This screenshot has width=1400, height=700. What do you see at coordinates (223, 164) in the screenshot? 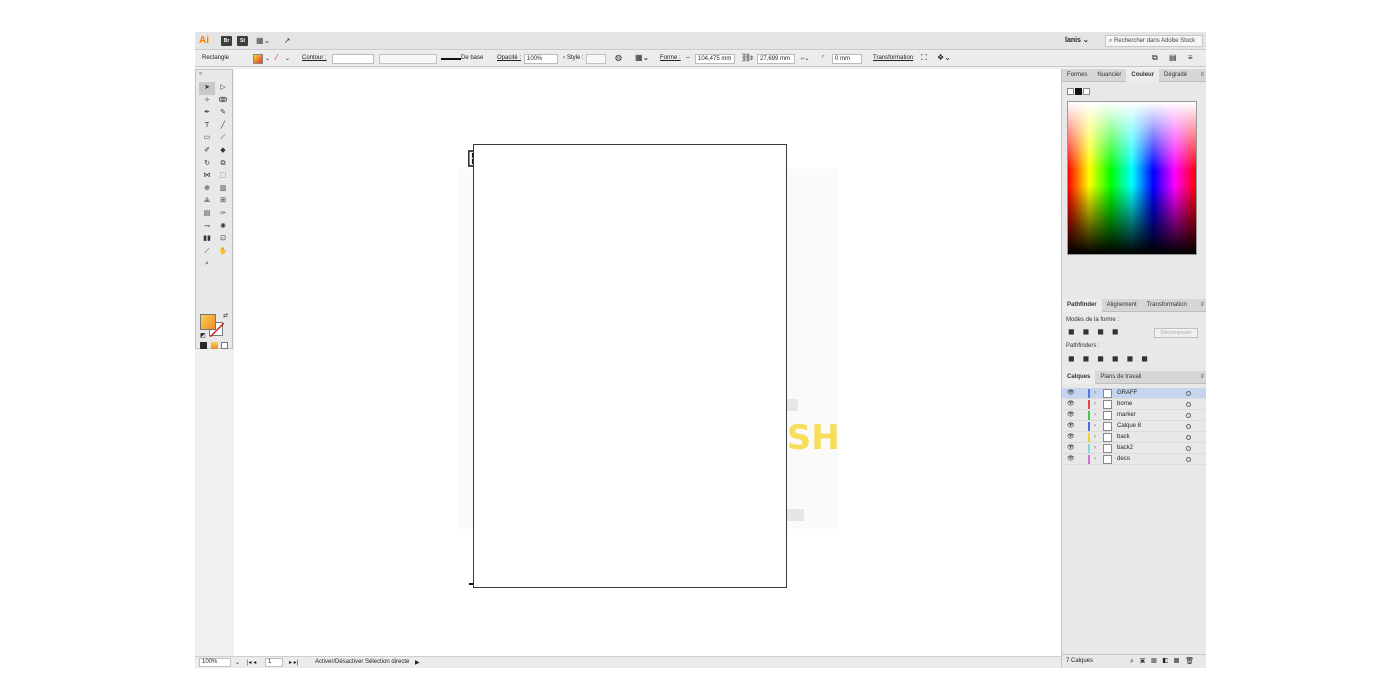
I see `scale-tool-icon: ⧉` at bounding box center [223, 164].